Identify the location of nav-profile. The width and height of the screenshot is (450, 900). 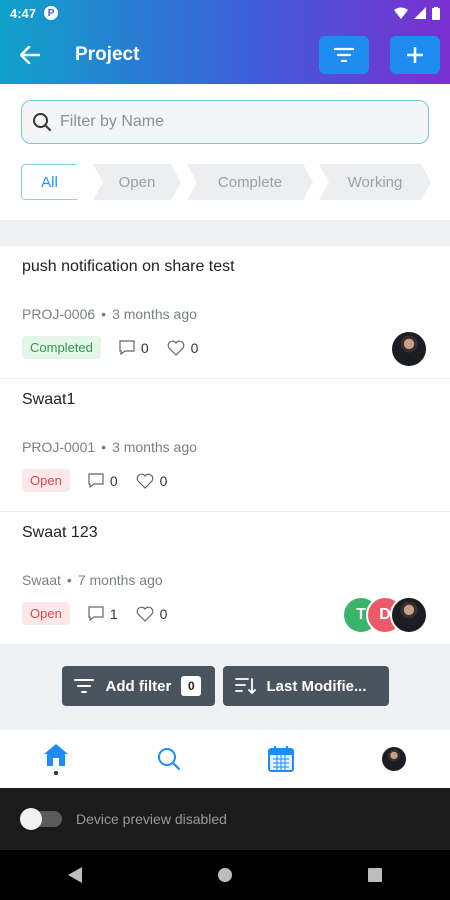
(394, 759).